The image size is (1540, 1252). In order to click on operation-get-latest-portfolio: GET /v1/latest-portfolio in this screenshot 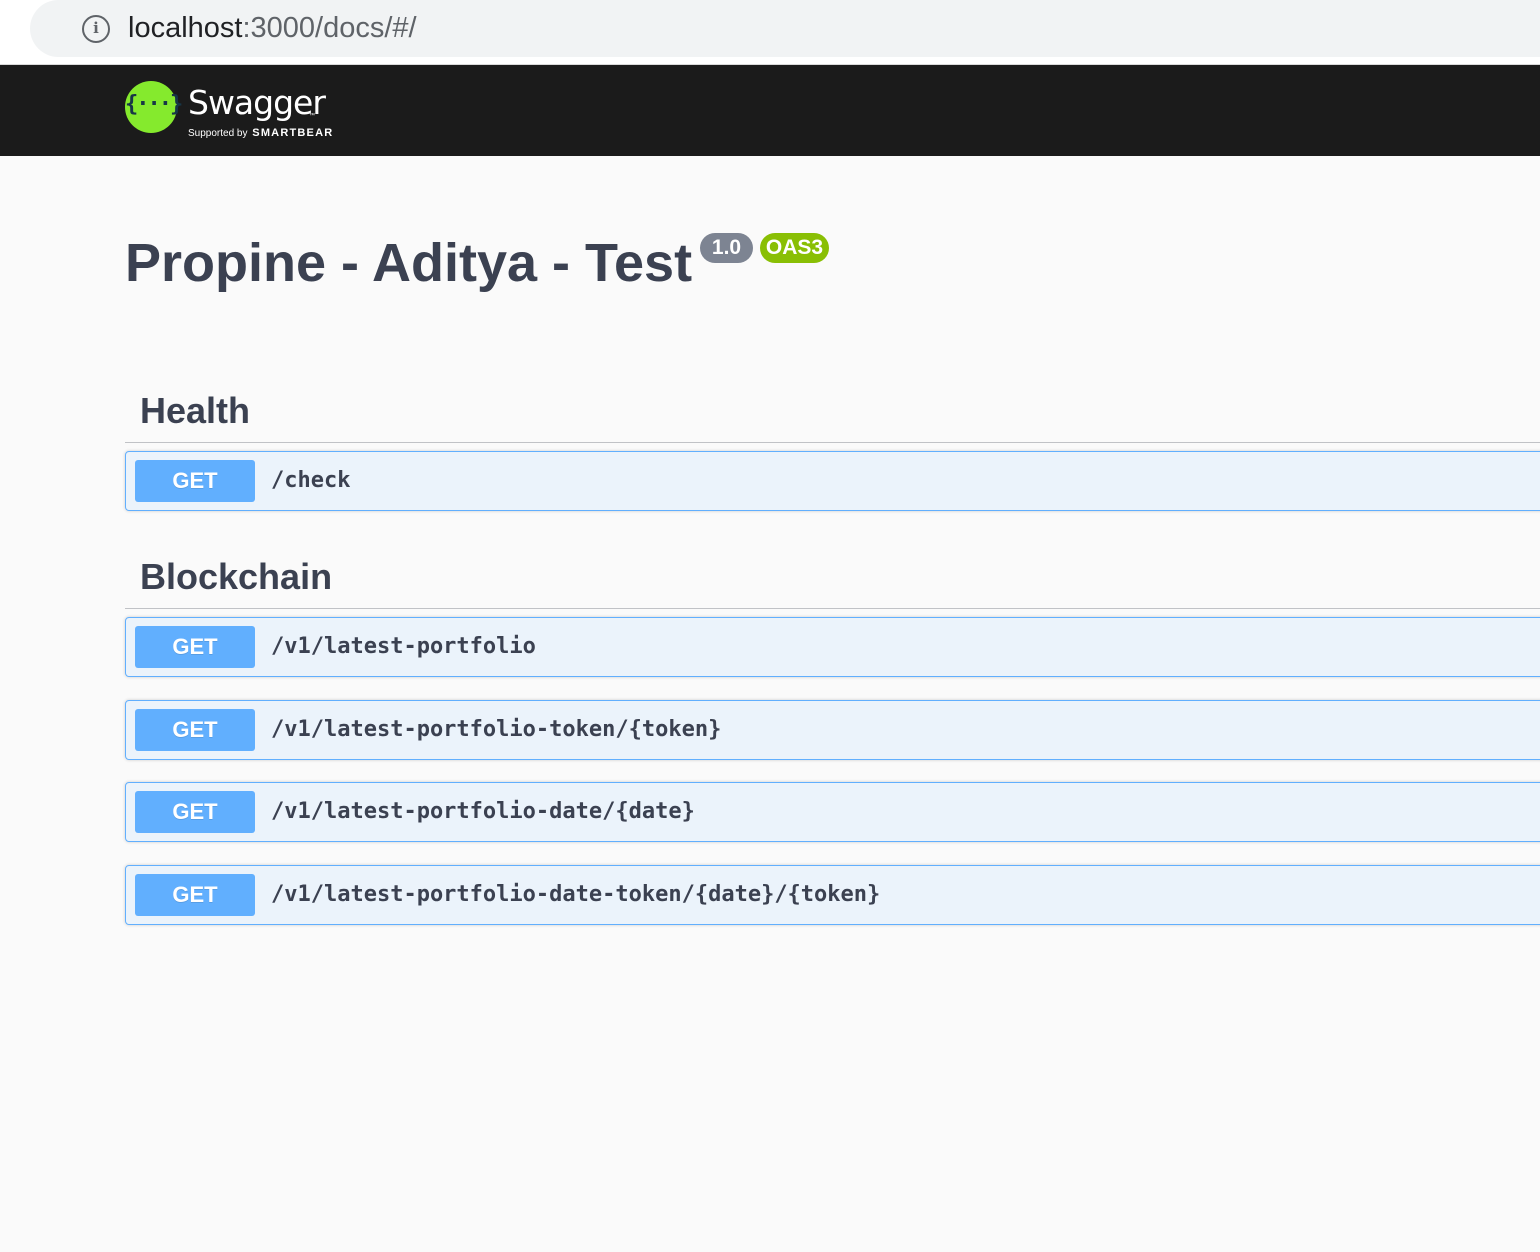, I will do `click(832, 647)`.